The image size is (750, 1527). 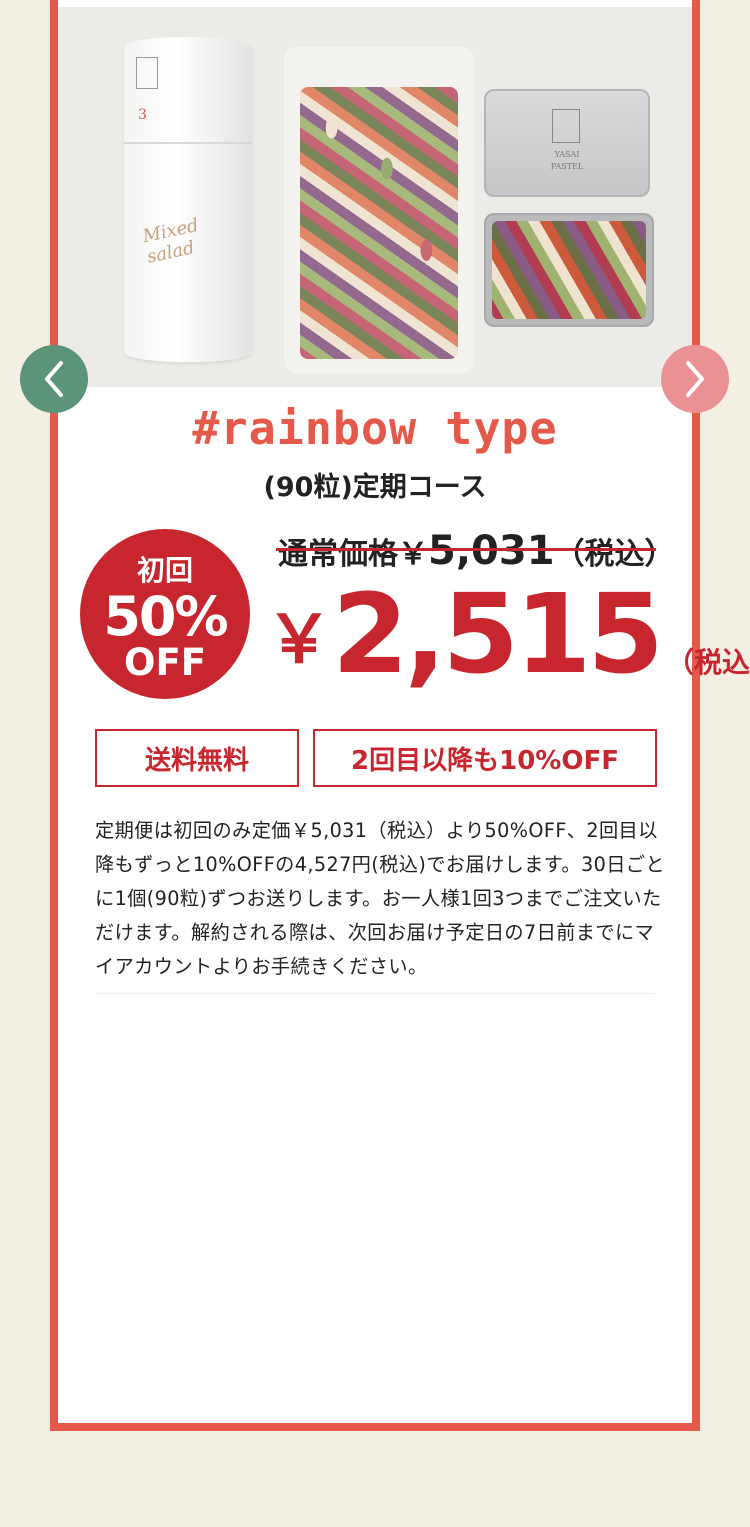 I want to click on brand-logo, so click(x=147, y=73).